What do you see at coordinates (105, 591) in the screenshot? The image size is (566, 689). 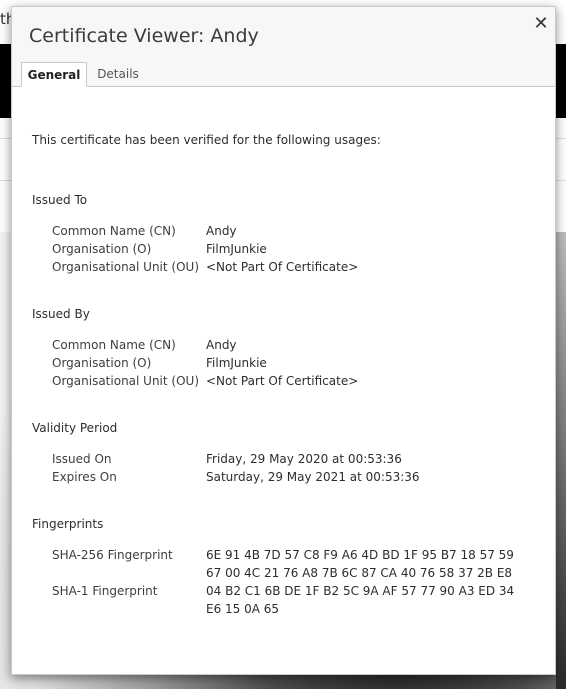 I see `field-label: SHA-1 Fingerprint` at bounding box center [105, 591].